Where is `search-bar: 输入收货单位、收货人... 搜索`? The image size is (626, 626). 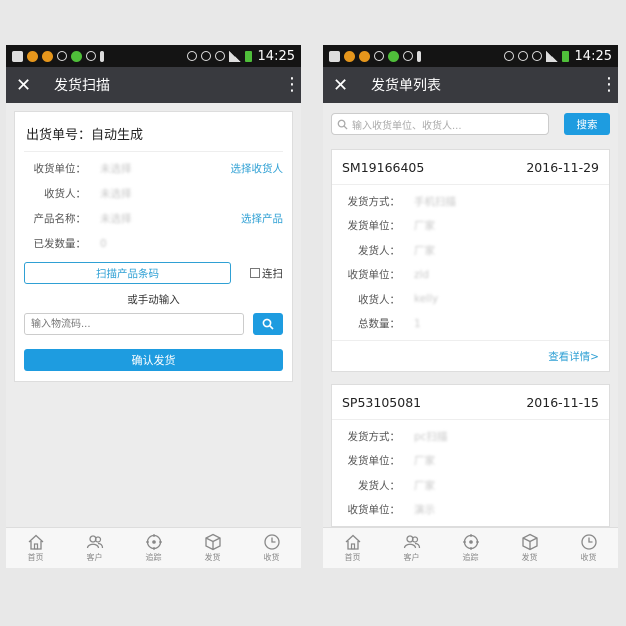 search-bar: 输入收货单位、收货人... 搜索 is located at coordinates (470, 122).